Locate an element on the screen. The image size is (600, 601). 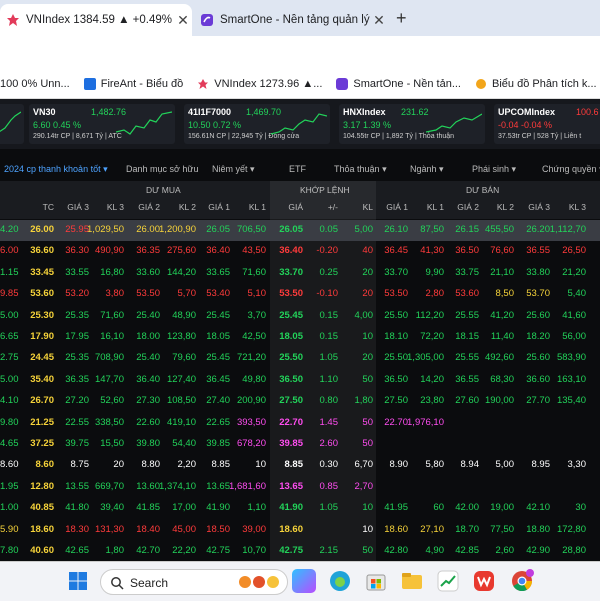
table-cell: 19,00 is located at coordinates (502, 508).